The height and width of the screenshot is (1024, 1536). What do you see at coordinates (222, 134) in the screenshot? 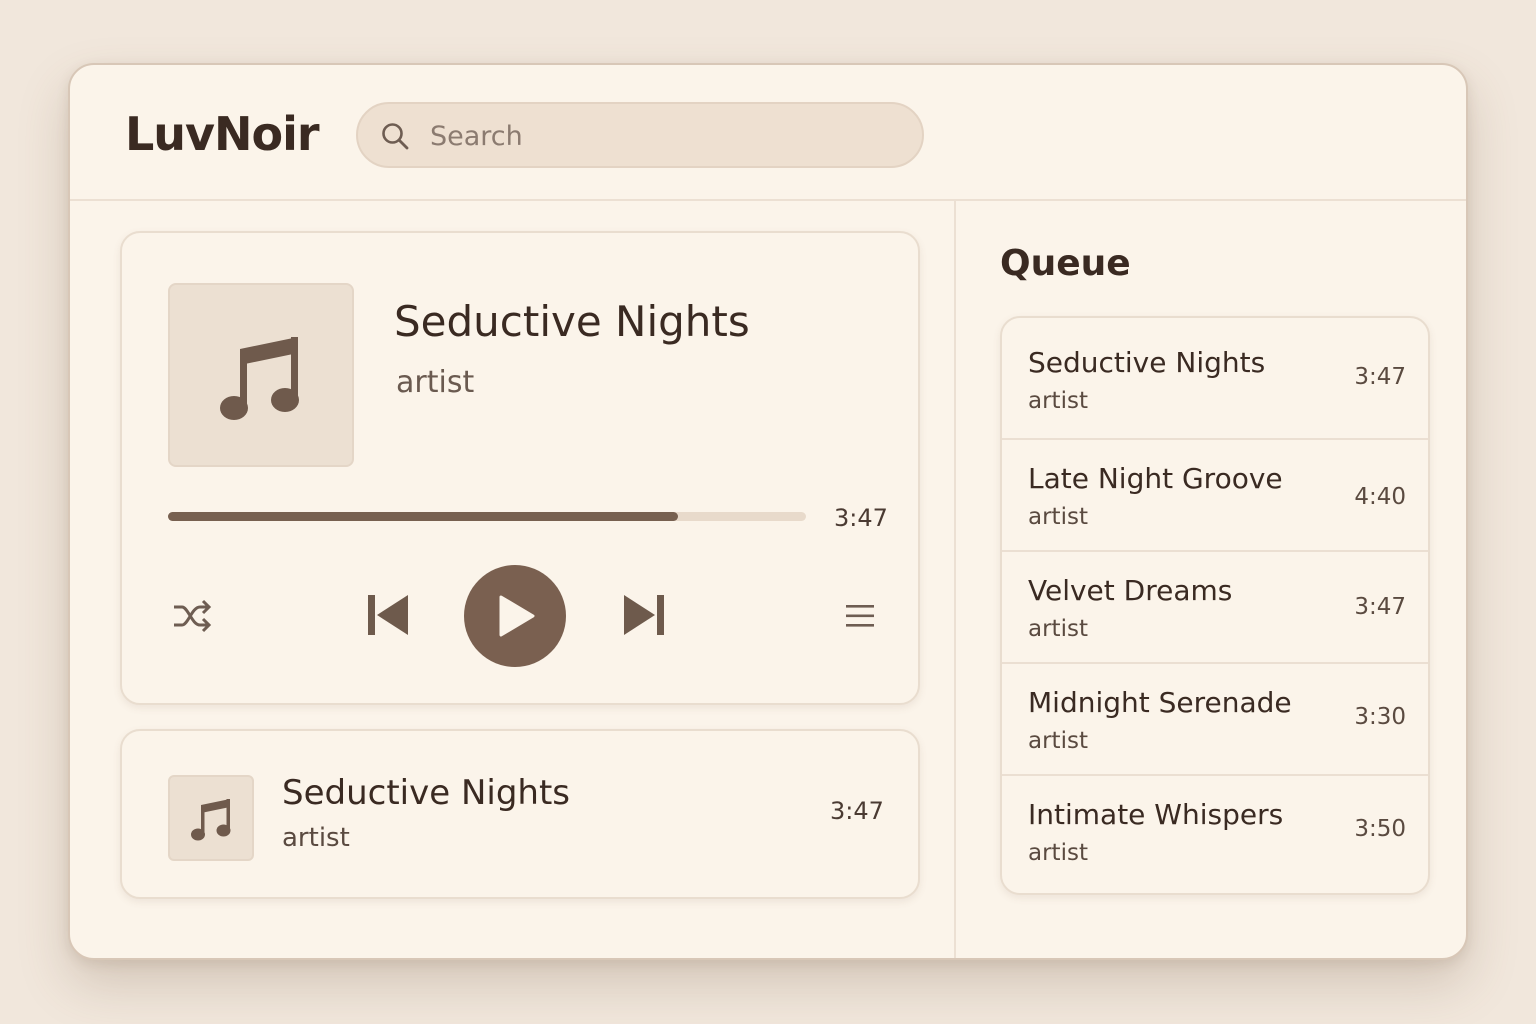
I see `app-logo: LuvNoir` at bounding box center [222, 134].